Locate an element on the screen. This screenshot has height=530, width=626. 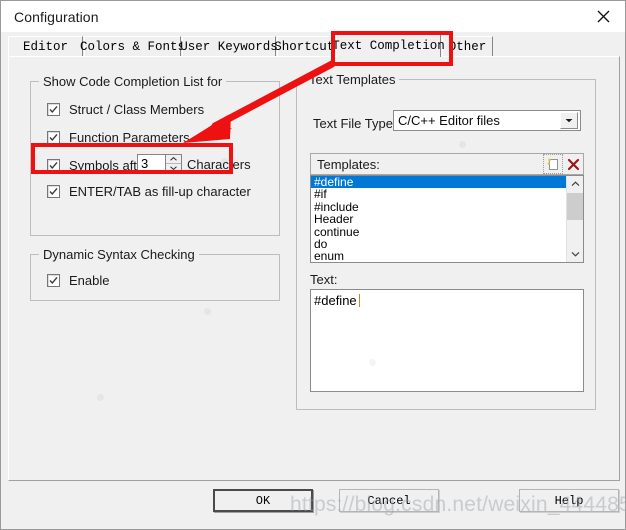
checkbox-enter-tab-fillup: ENTER/TAB as fill-up character is located at coordinates (149, 191).